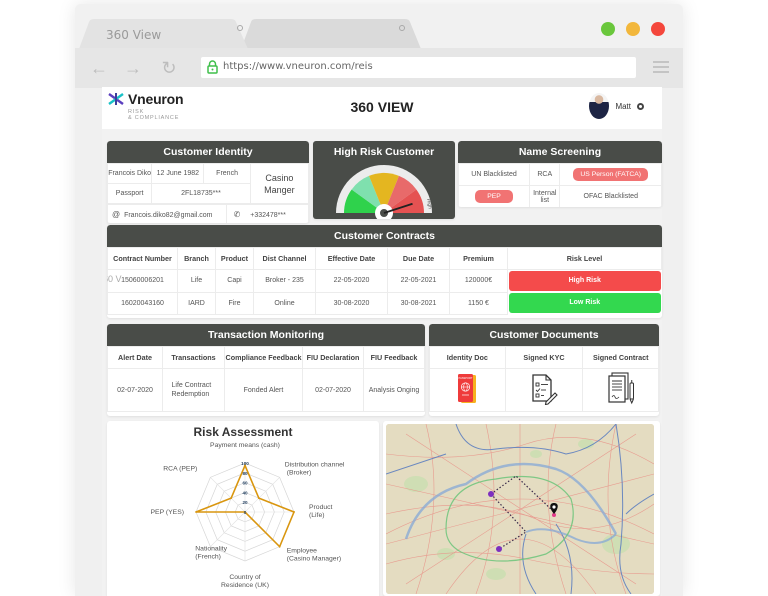 This screenshot has width=768, height=596. I want to click on branch: Life, so click(196, 281).